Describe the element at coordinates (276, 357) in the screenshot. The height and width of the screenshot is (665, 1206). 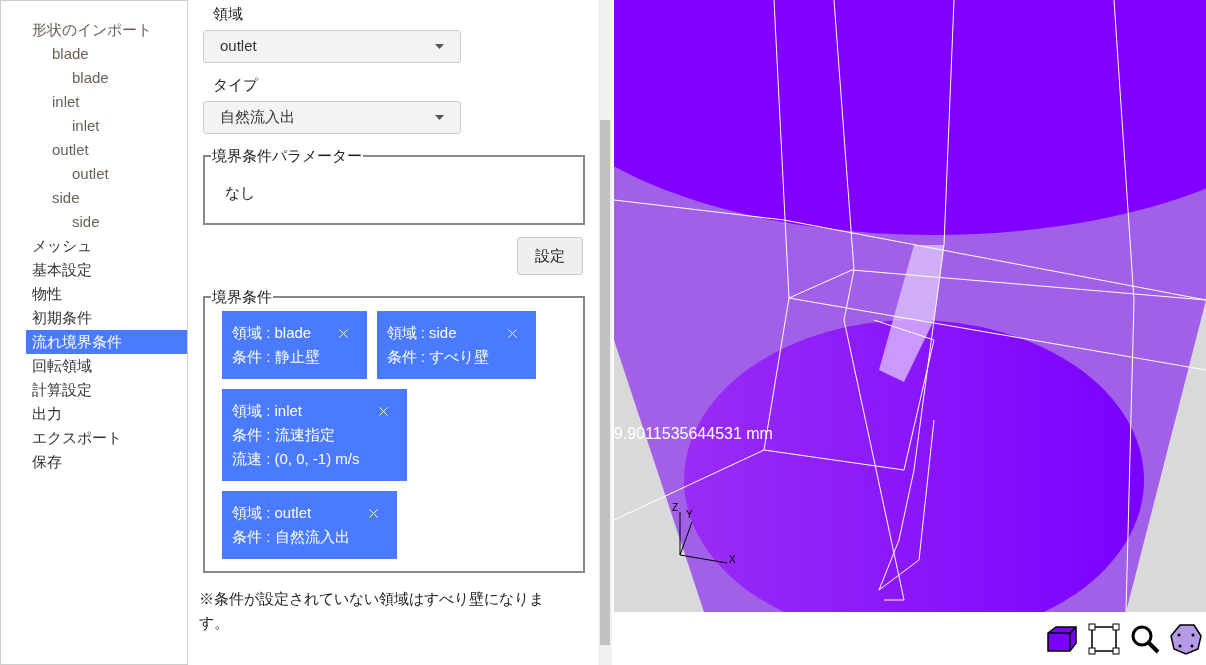
I see `condition-line: 条件 : 静止壁` at that location.